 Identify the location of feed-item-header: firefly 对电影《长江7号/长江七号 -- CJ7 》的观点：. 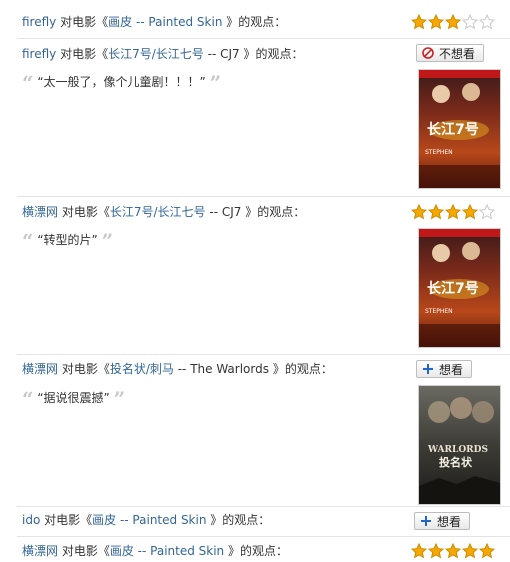
(163, 54).